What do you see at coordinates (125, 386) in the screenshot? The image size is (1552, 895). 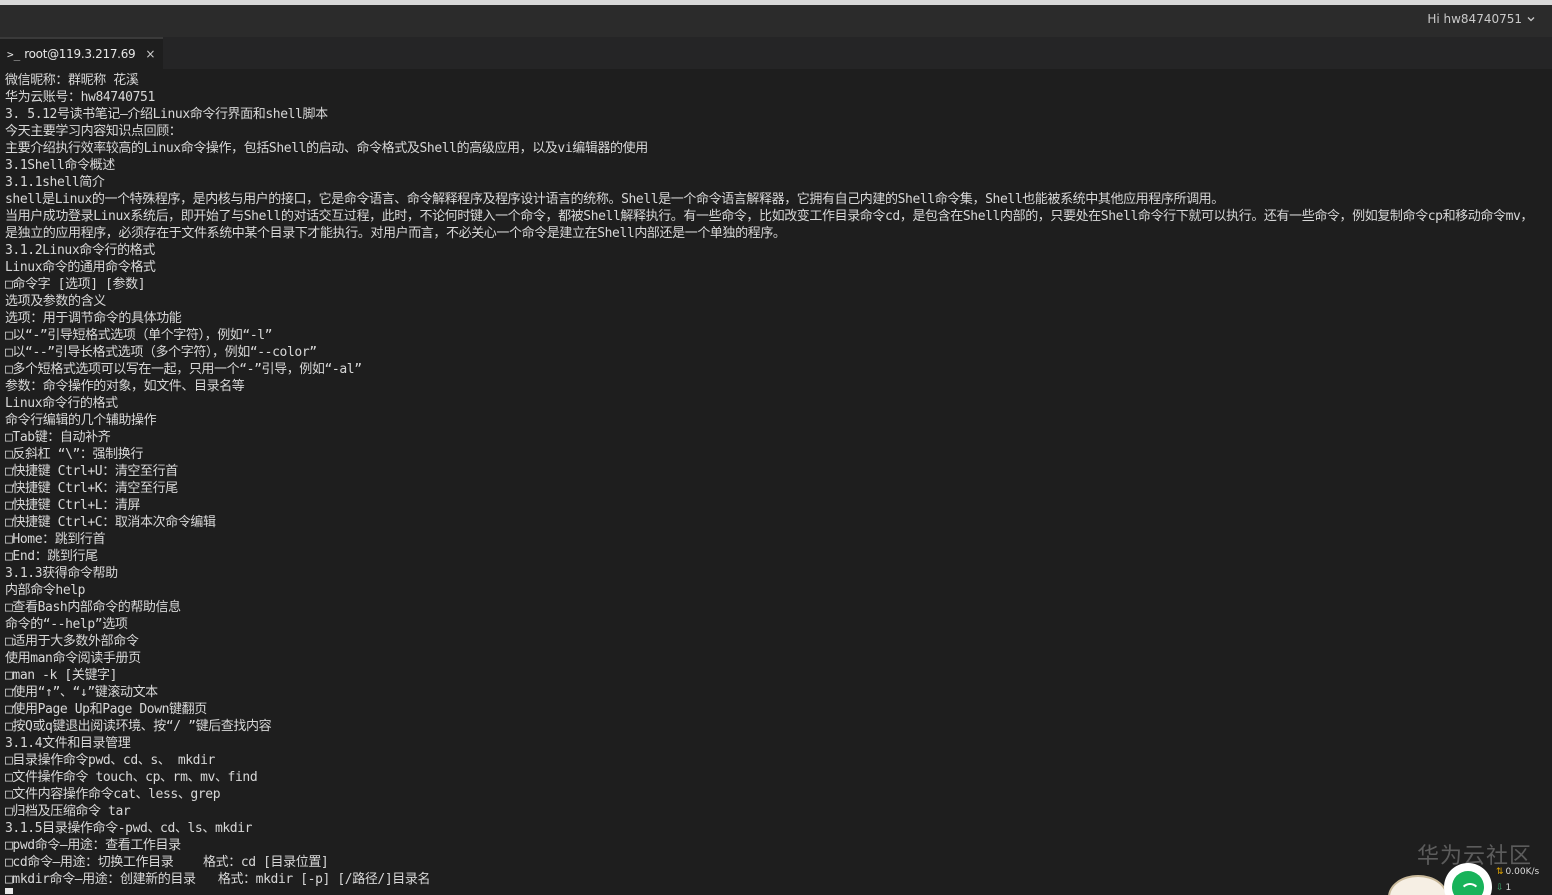 I see `terminal-line: 参数：命令操作的对象，如文件、目录名等` at bounding box center [125, 386].